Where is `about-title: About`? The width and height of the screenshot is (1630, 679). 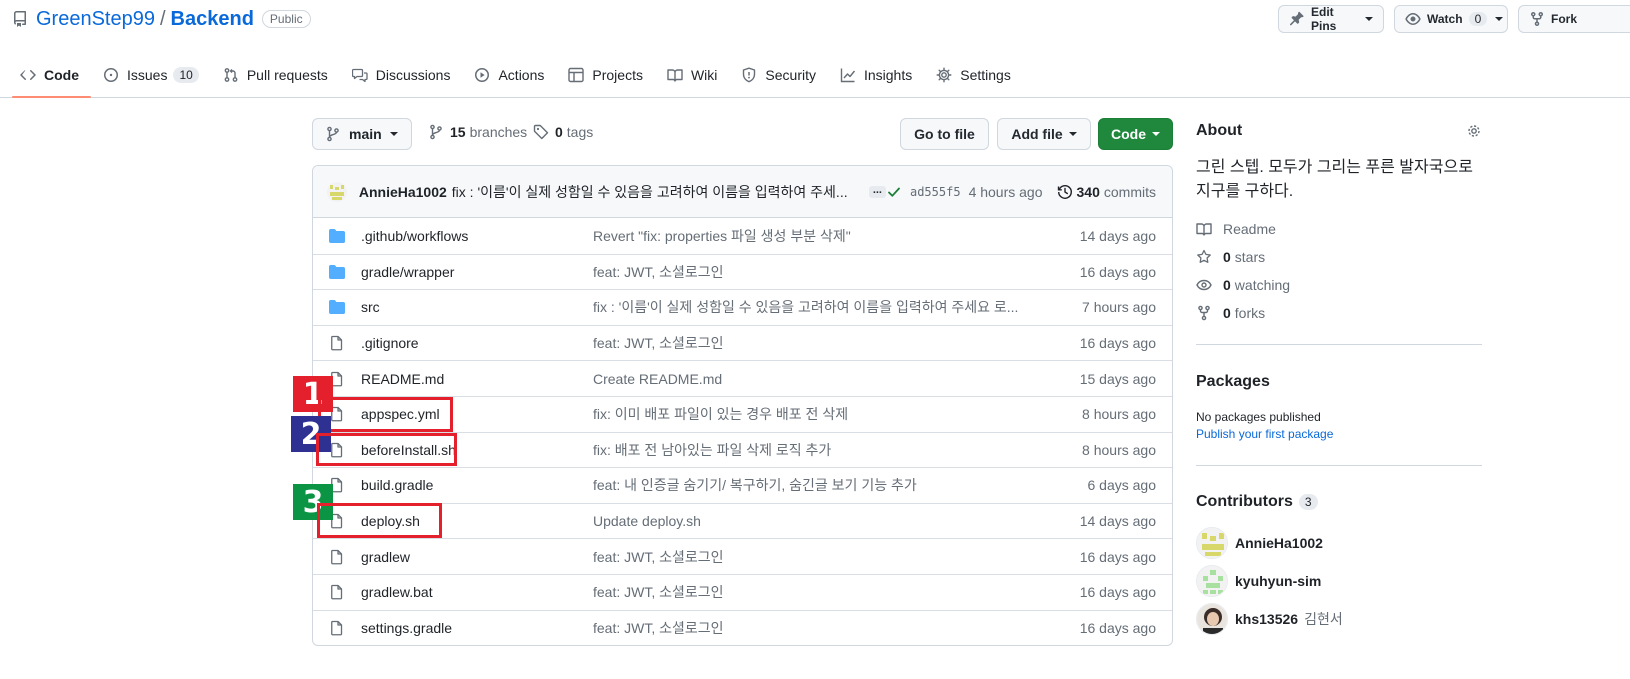 about-title: About is located at coordinates (1219, 130).